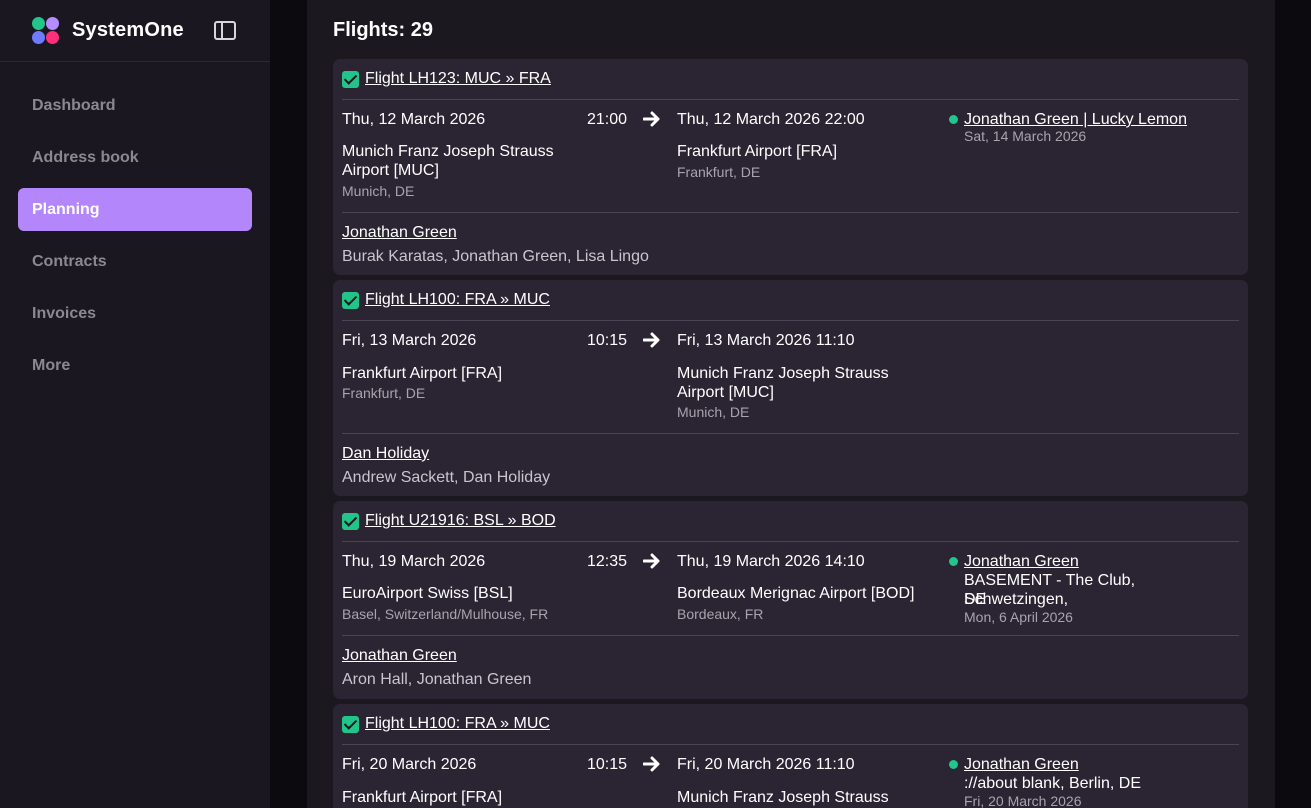  What do you see at coordinates (46, 30) in the screenshot?
I see `systemone-logo-icon` at bounding box center [46, 30].